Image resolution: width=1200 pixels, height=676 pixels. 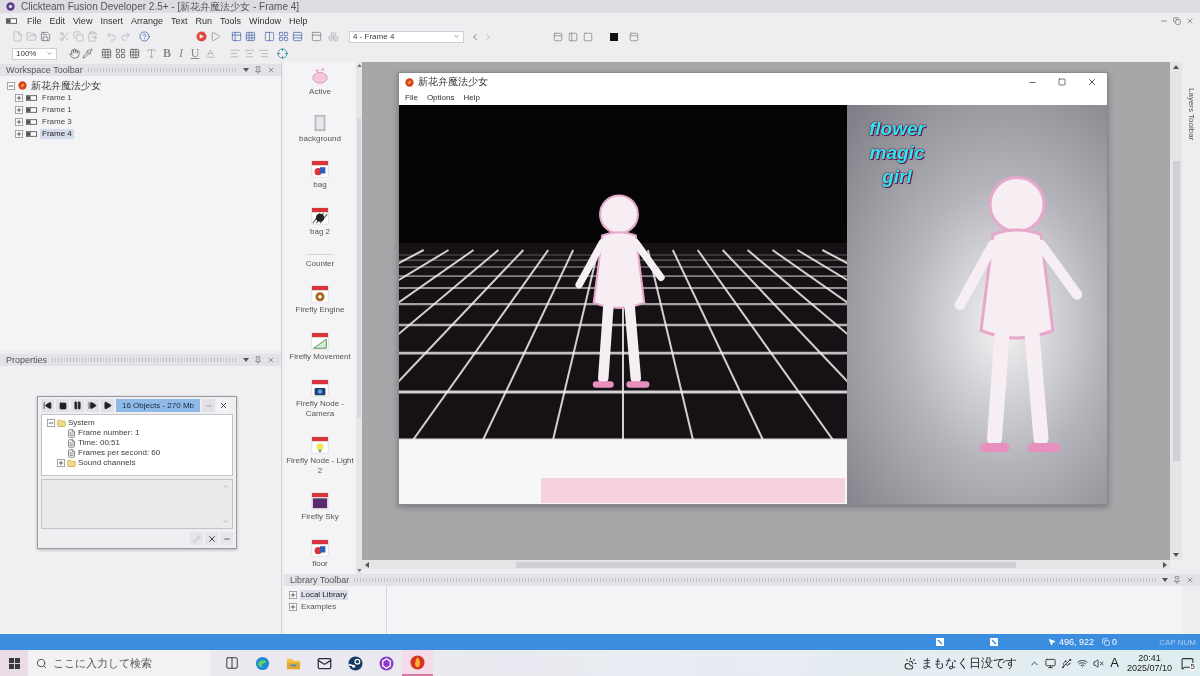 I want to click on menu-item: Text, so click(x=179, y=20).